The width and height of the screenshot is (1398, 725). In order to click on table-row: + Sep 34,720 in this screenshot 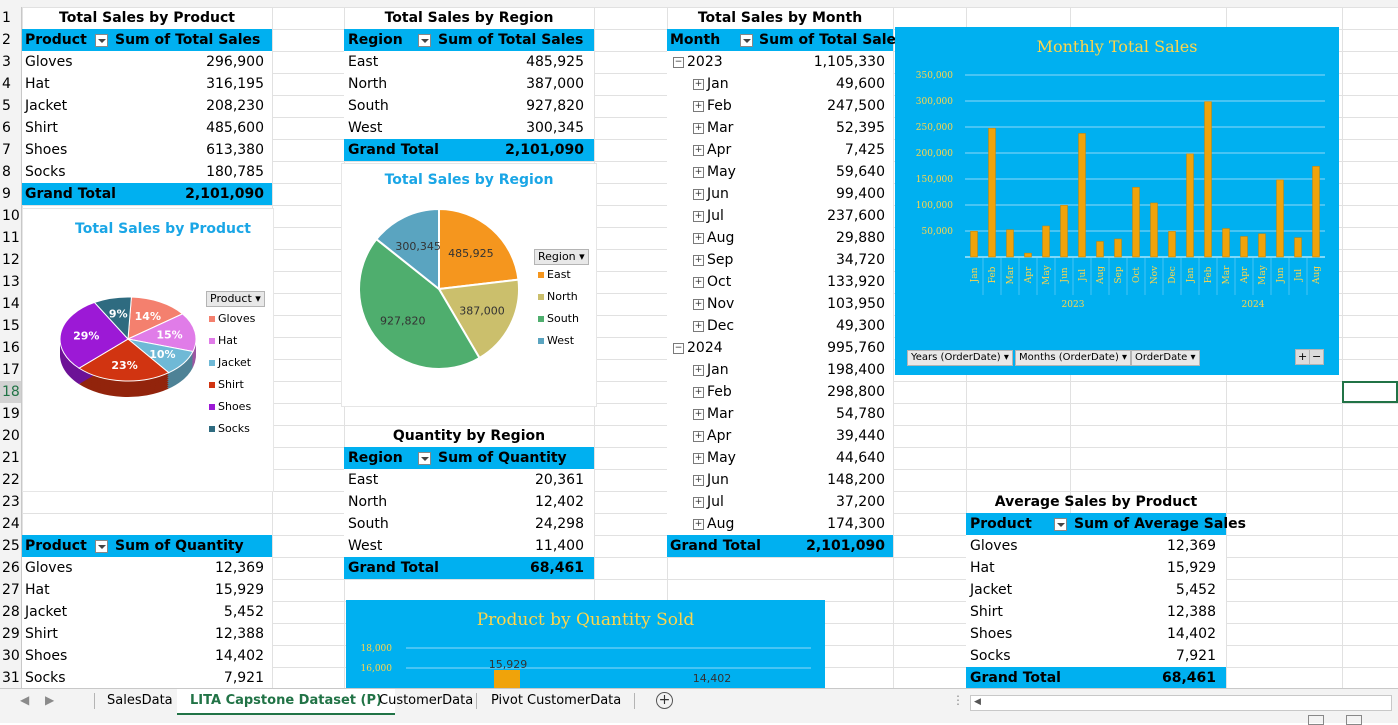, I will do `click(780, 260)`.